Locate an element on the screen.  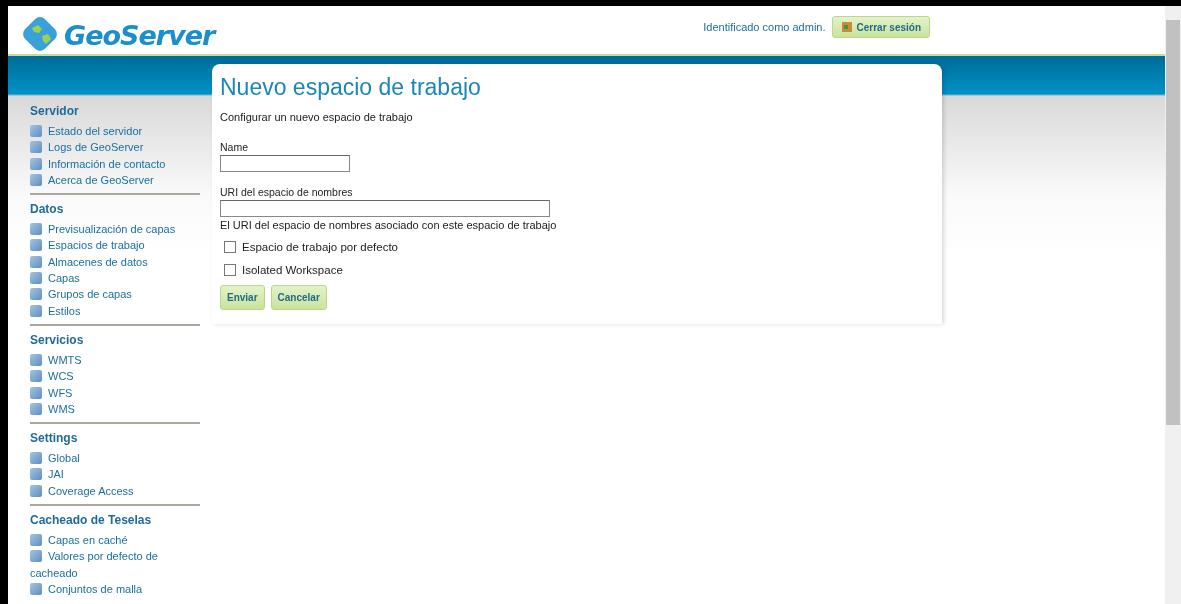
sidebar-section-title: Cacheado de Teselas is located at coordinates (91, 520).